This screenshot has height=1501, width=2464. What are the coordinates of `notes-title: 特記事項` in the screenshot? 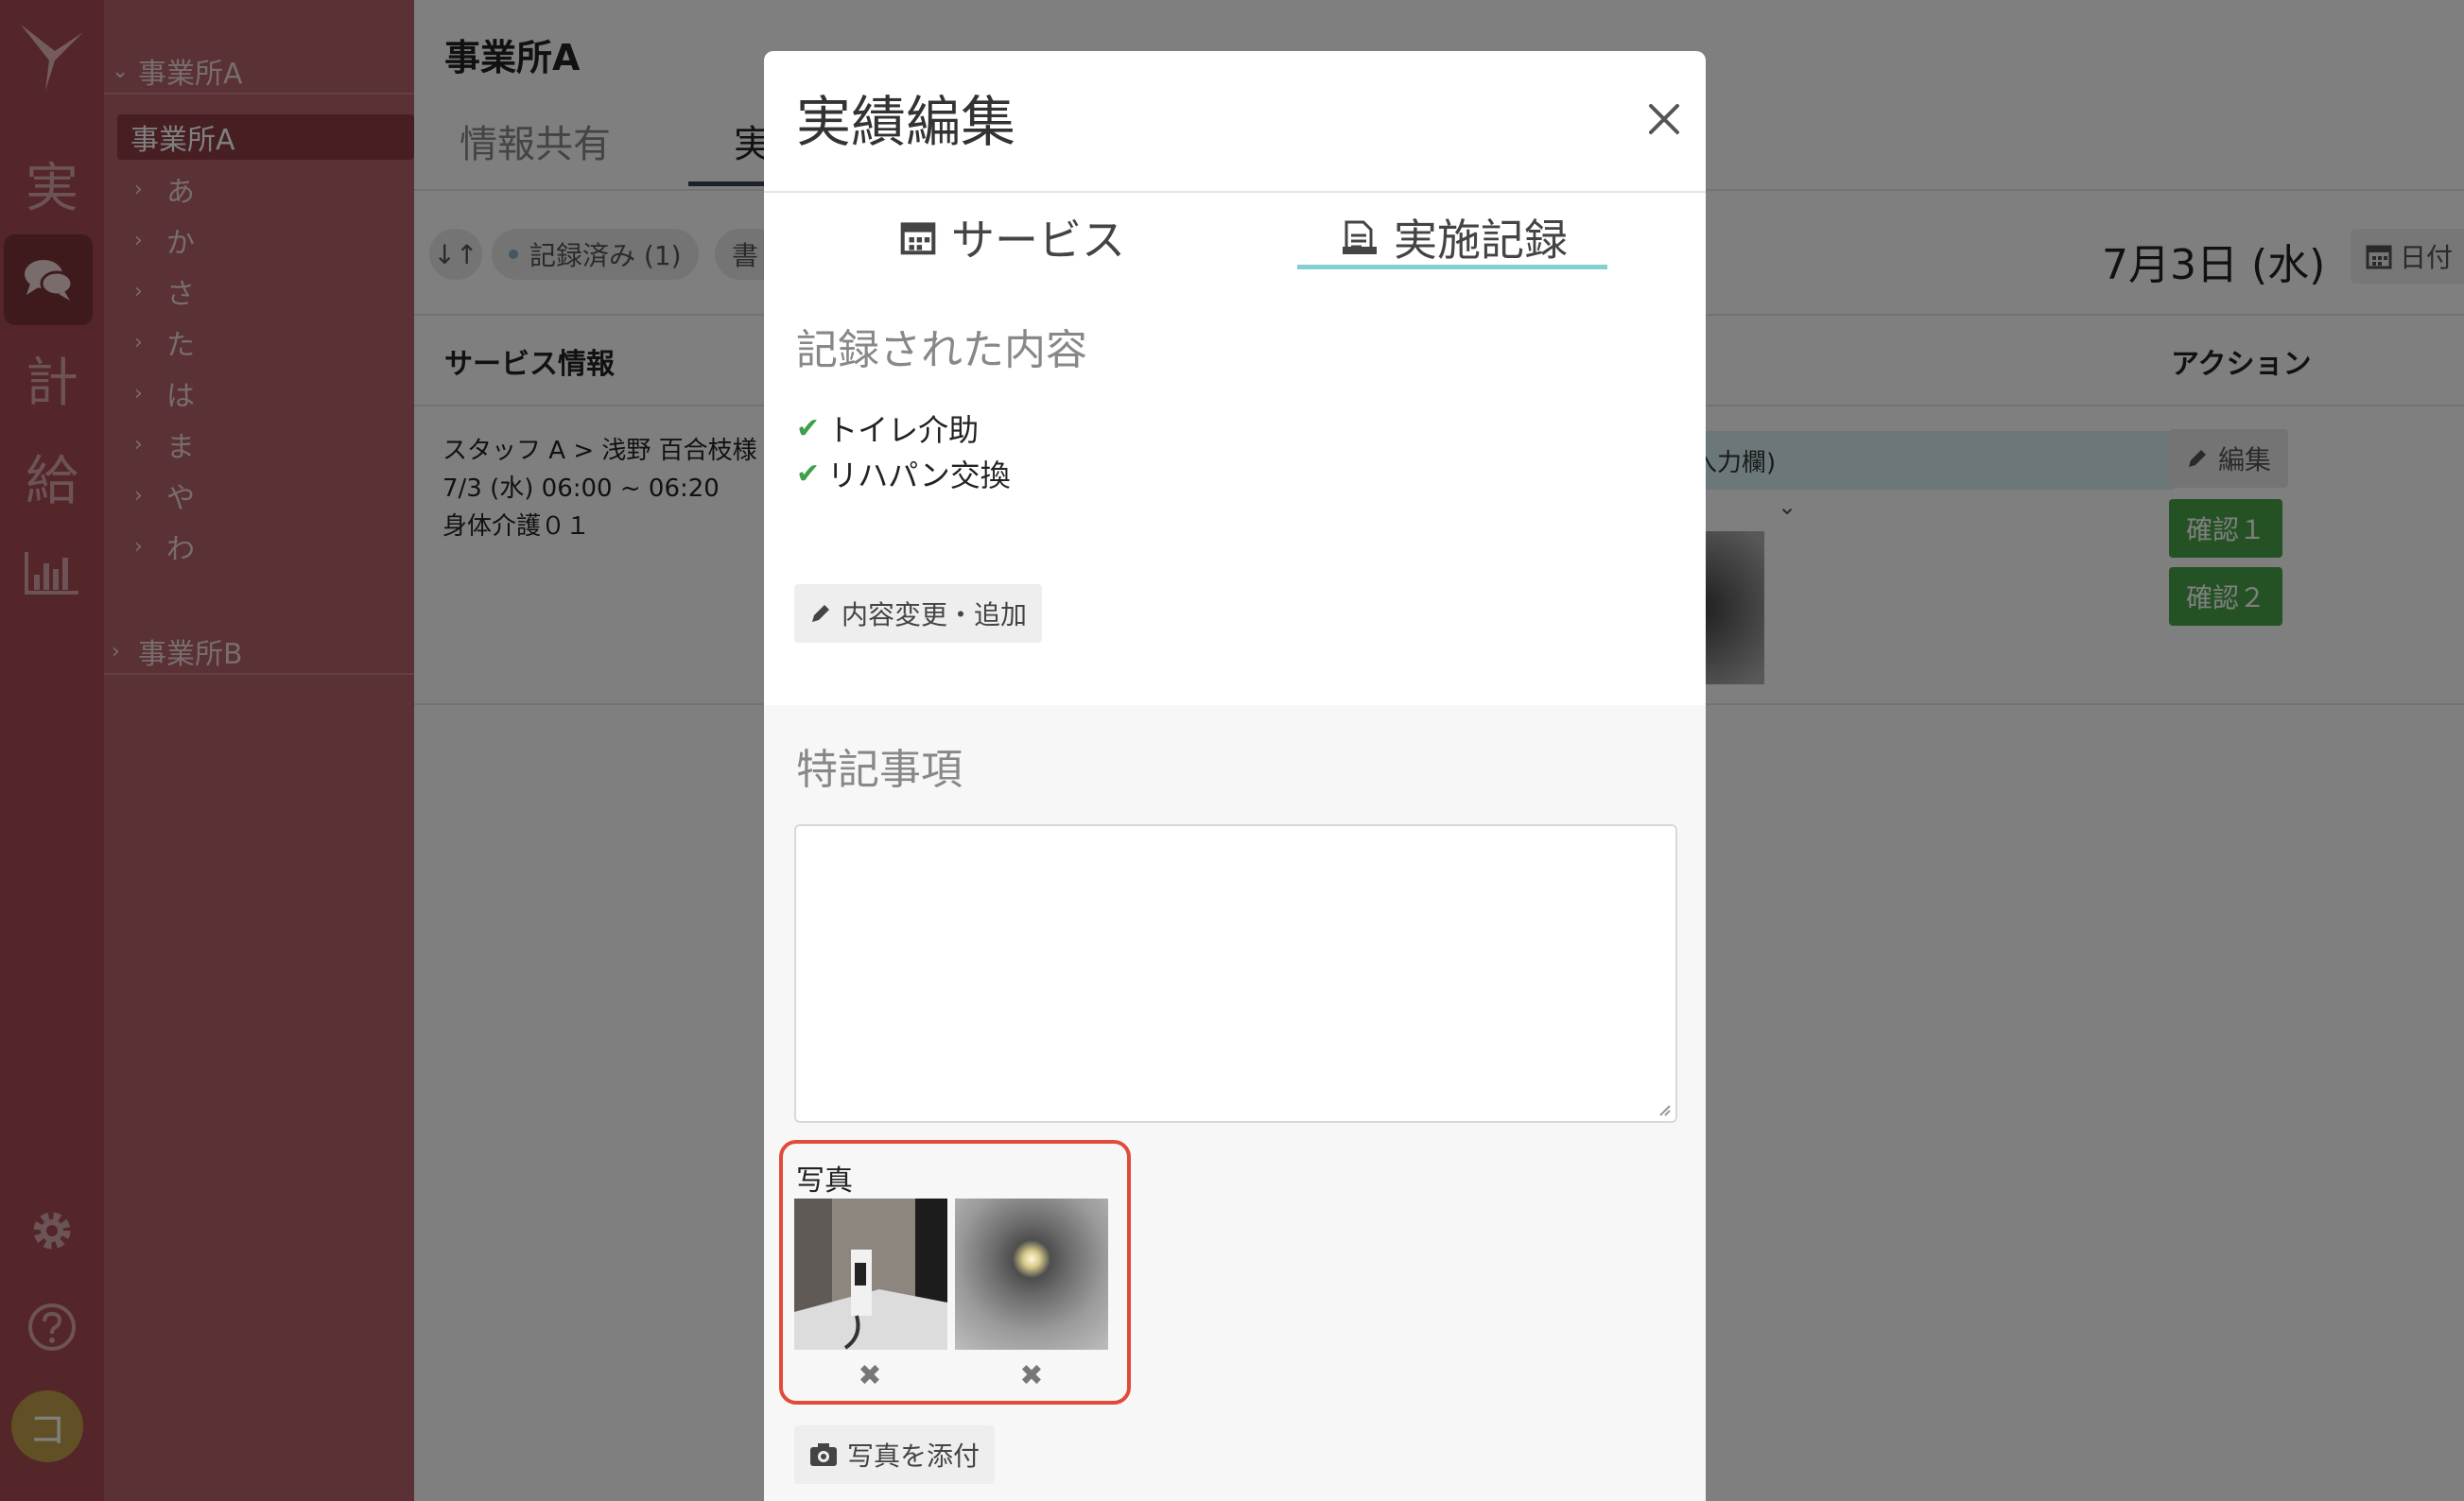 It's located at (879, 770).